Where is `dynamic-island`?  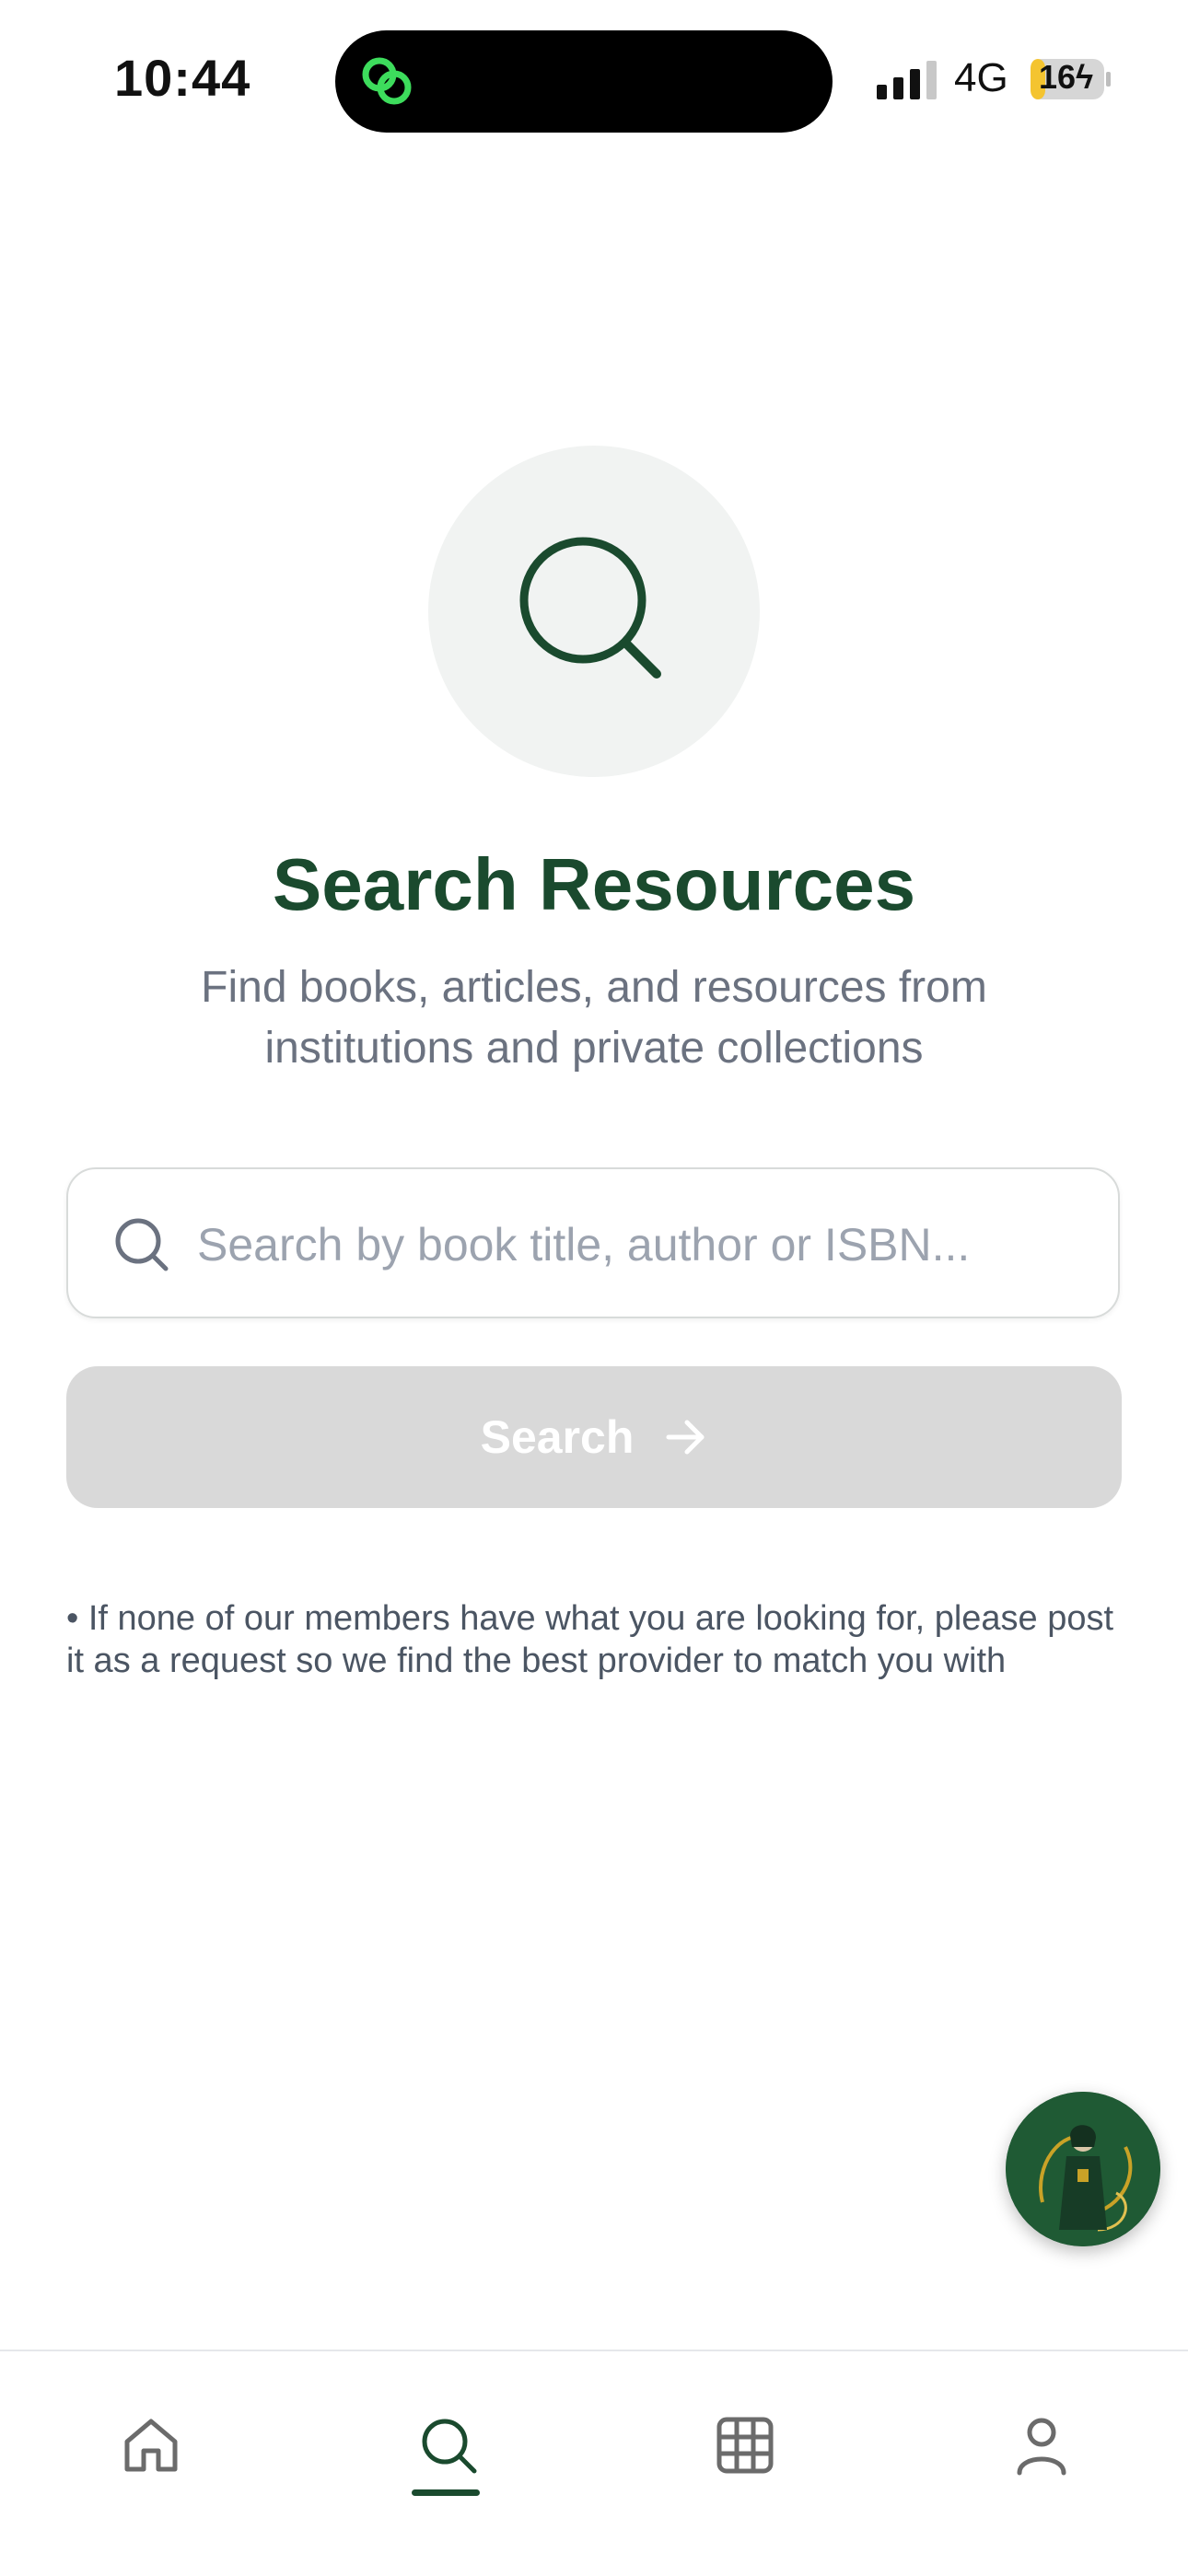 dynamic-island is located at coordinates (584, 81).